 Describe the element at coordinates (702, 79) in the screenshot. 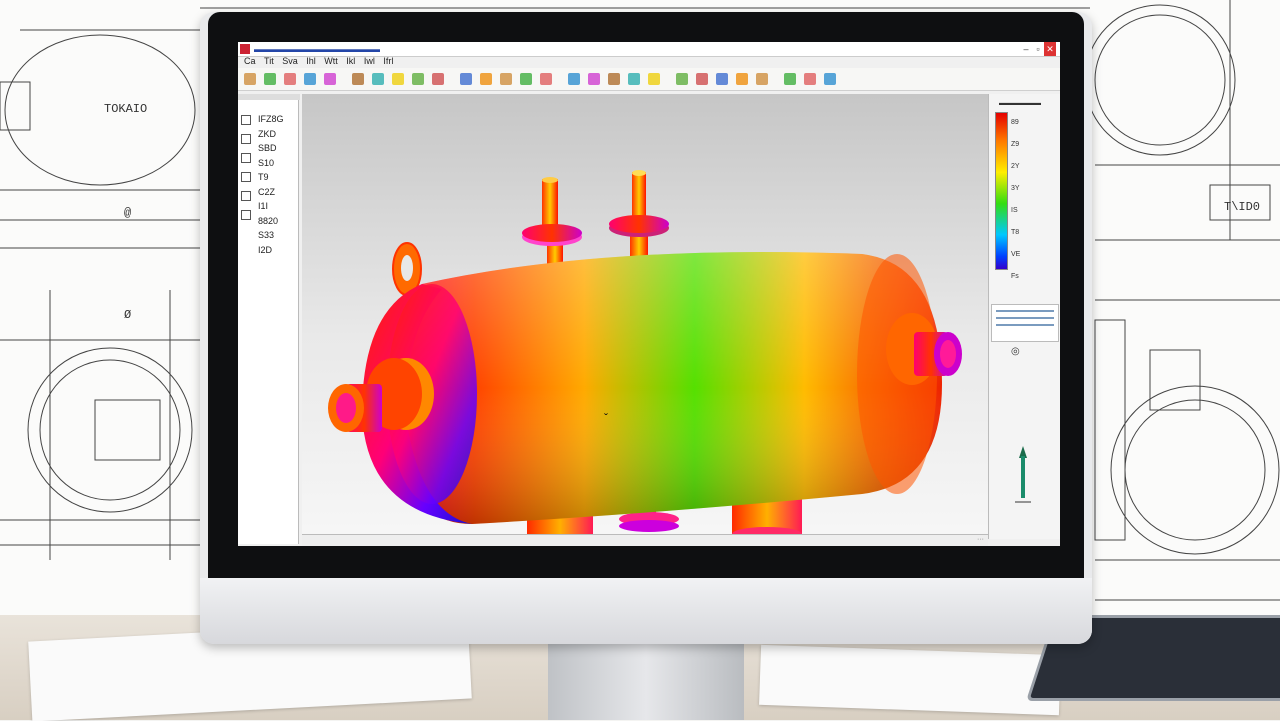

I see `shade-icon` at that location.